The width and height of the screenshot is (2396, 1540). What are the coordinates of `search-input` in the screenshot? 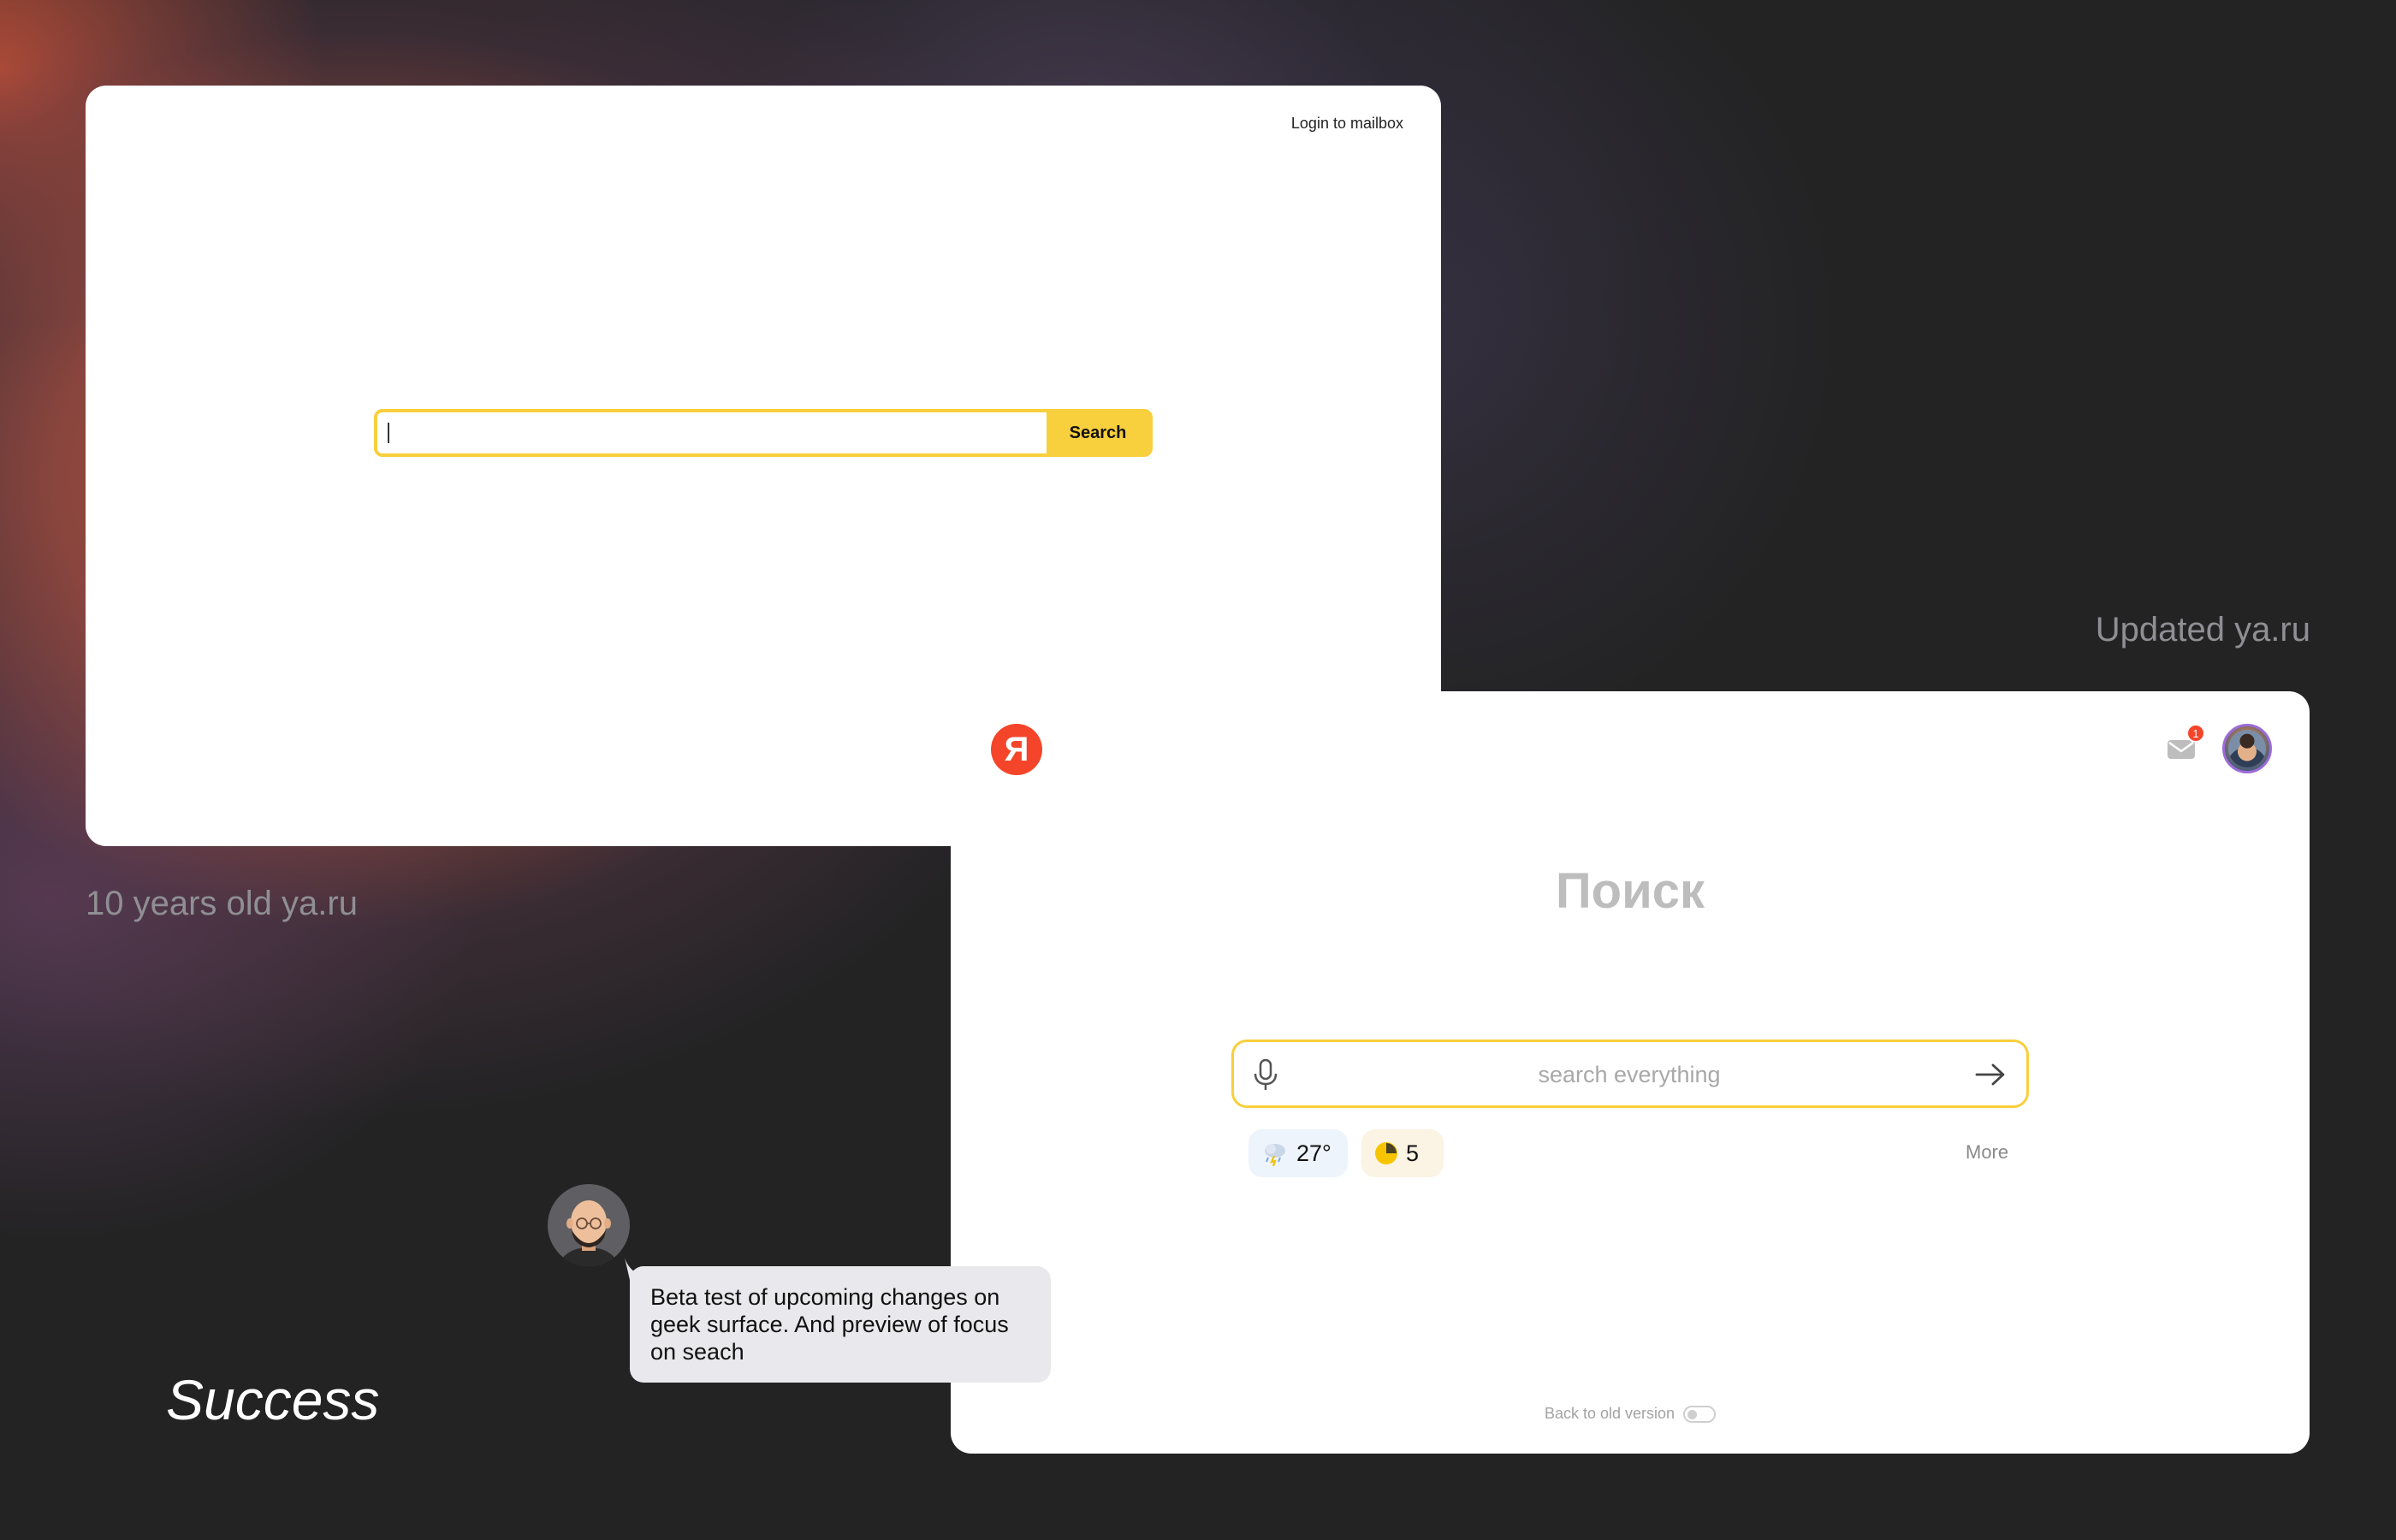 It's located at (1629, 1074).